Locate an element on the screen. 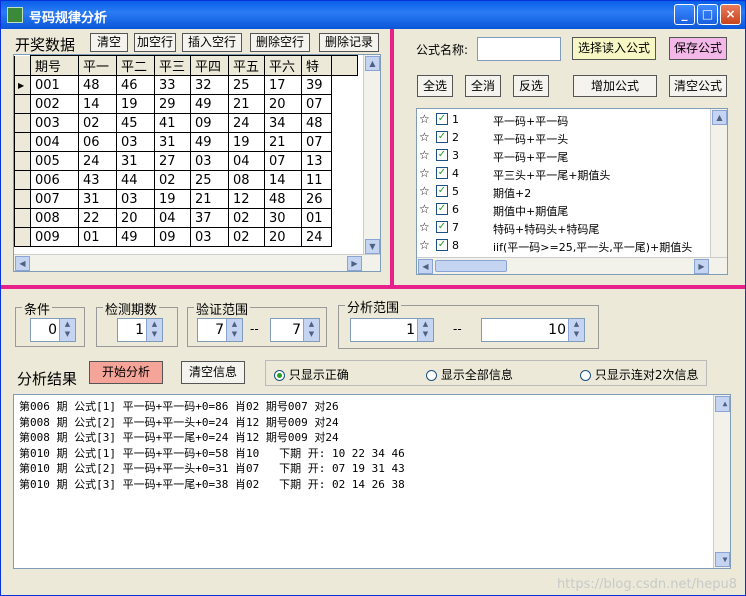 The width and height of the screenshot is (746, 596). invert-selection-button: 反选 is located at coordinates (531, 86).